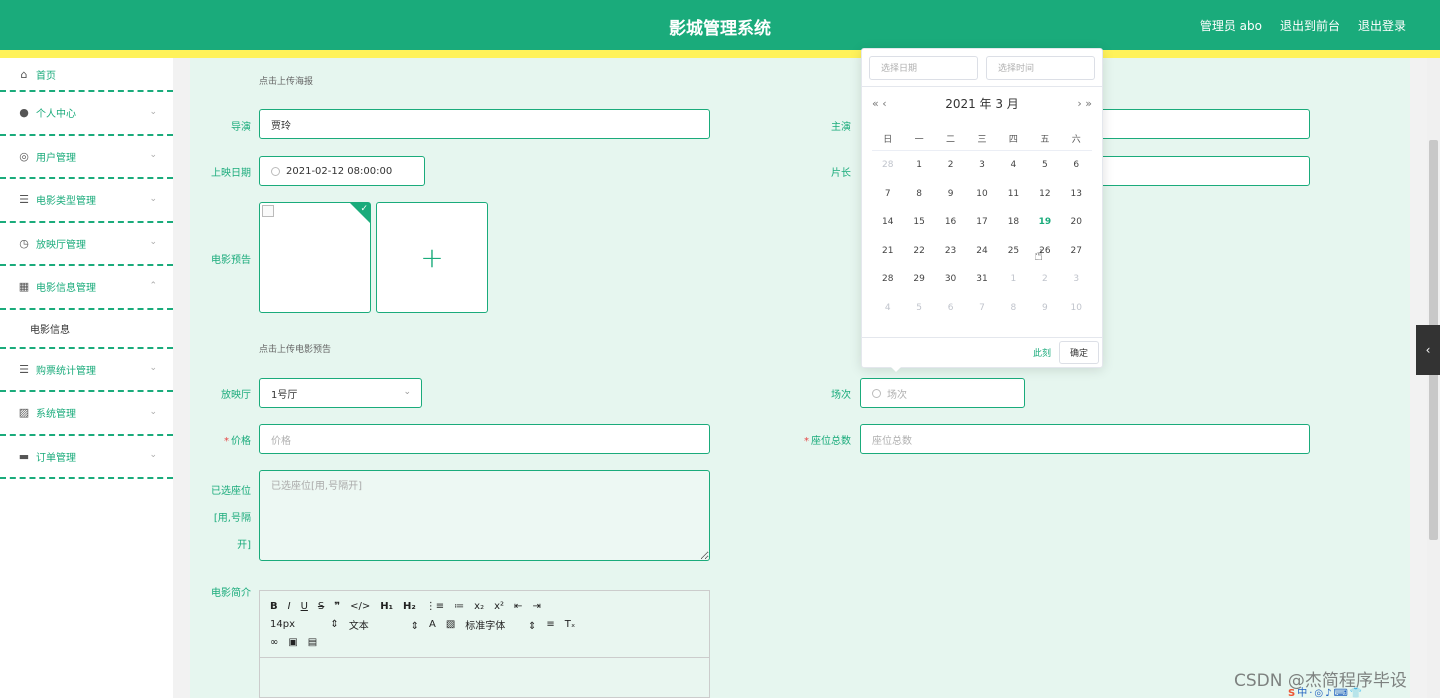  Describe the element at coordinates (536, 606) in the screenshot. I see `indent-icon: ⇥` at that location.